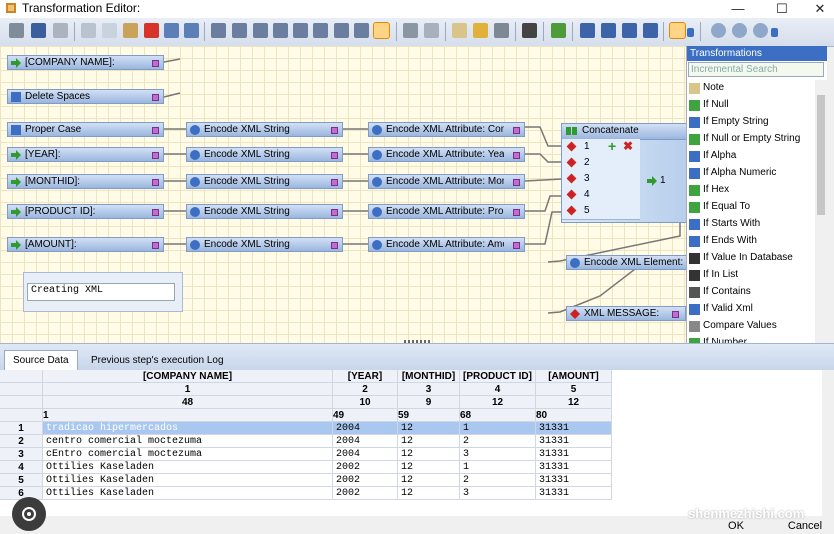 The height and width of the screenshot is (534, 834). I want to click on encode-xml-attribute-node: Encode XML Attribute: Mont, so click(446, 181).